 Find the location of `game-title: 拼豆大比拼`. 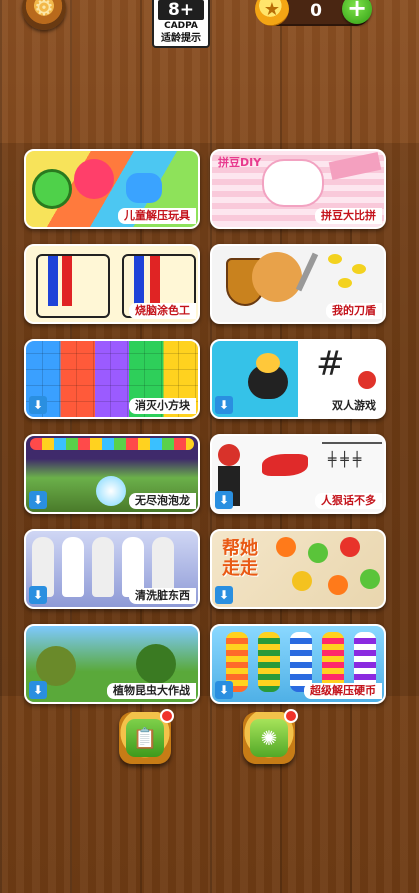

game-title: 拼豆大比拼 is located at coordinates (348, 216).